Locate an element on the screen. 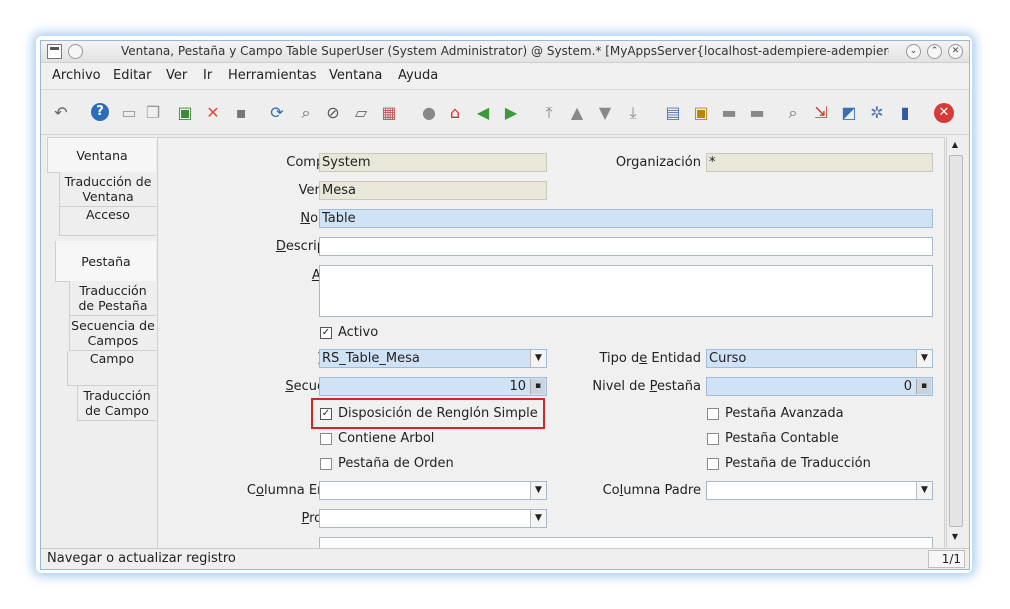 This screenshot has height=609, width=1010. pestana-contable-checkbox: Pestaña Contable is located at coordinates (773, 438).